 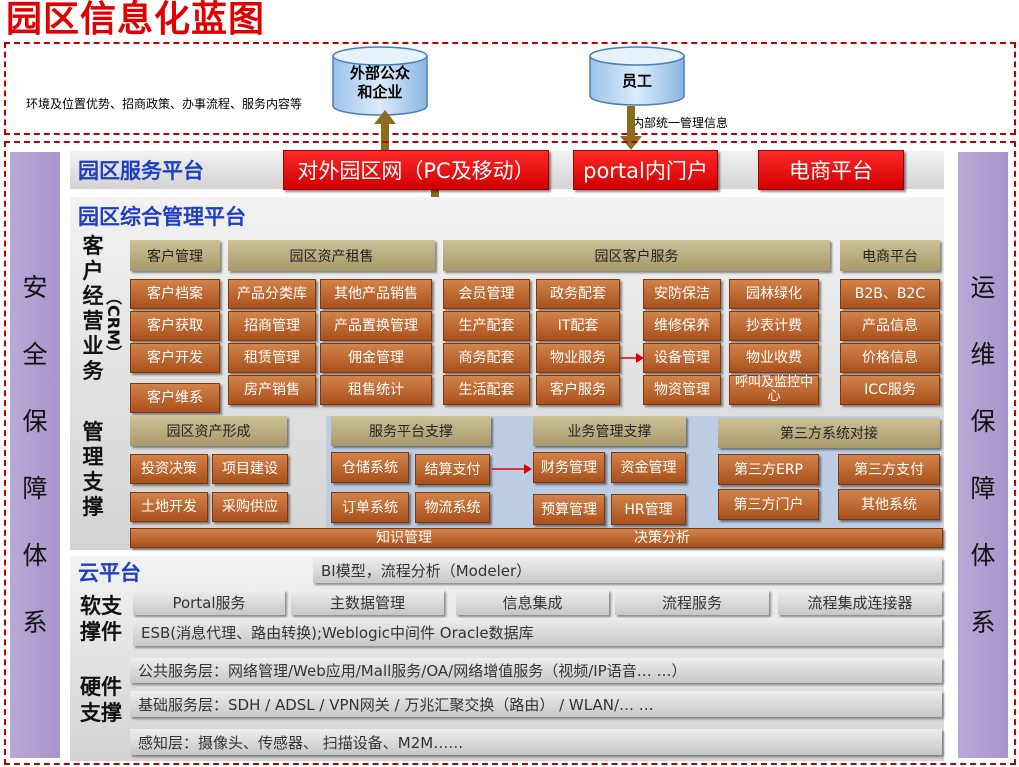 I want to click on ecommerce-item: 价格信息, so click(x=890, y=358).